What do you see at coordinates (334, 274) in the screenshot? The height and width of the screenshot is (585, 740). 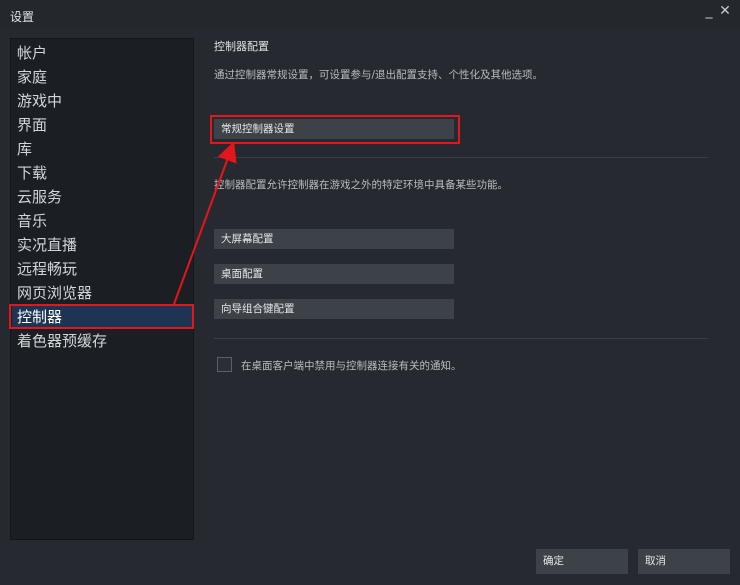 I see `desktop-config-button: 桌面配置` at bounding box center [334, 274].